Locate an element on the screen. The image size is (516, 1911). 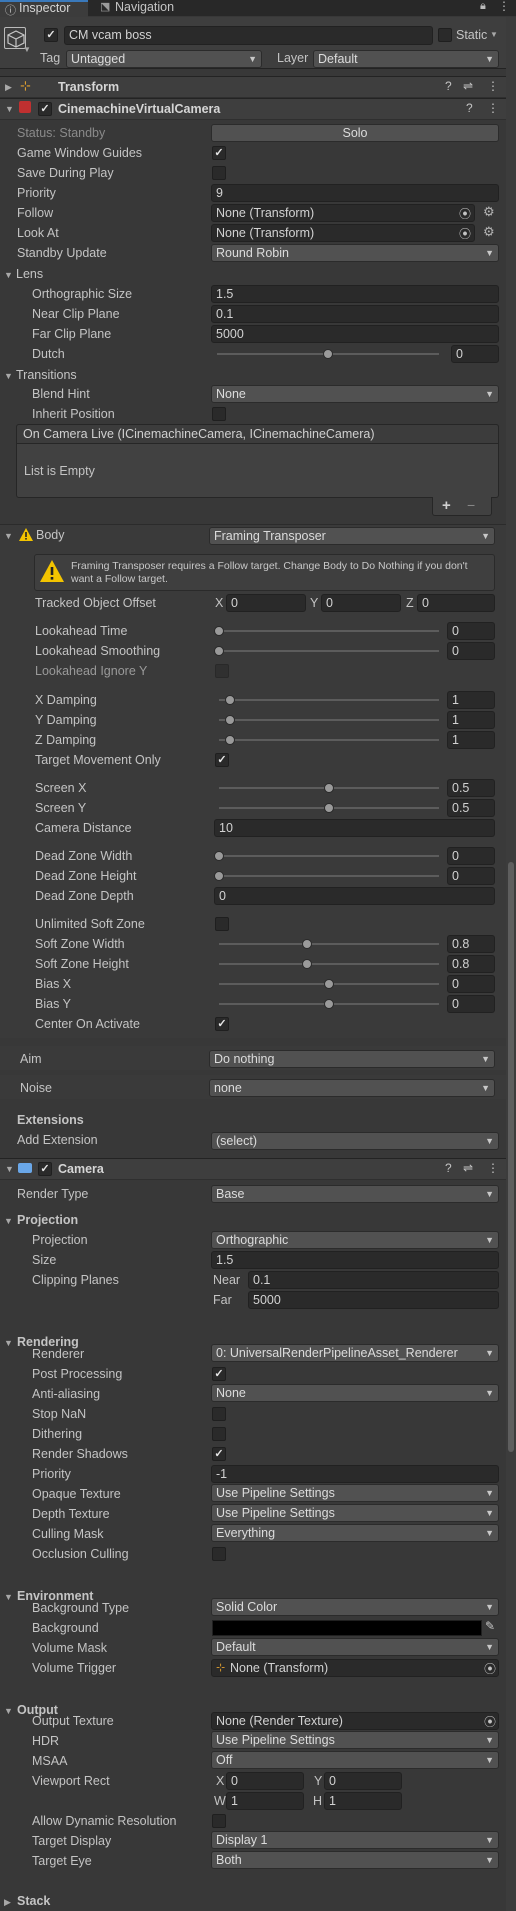
viewport-h-field: 1 is located at coordinates (363, 1801).